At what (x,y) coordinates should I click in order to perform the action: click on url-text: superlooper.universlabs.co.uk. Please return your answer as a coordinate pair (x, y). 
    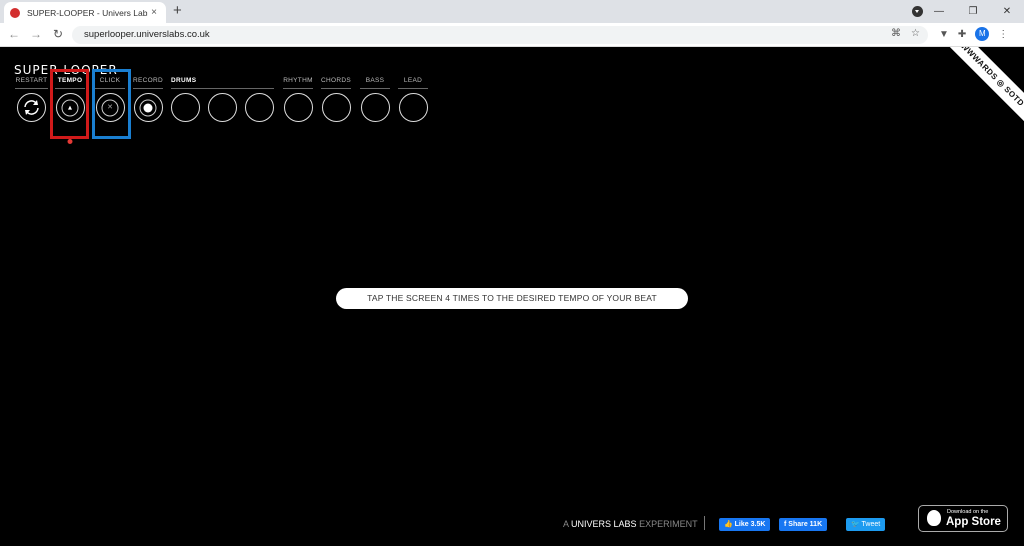
    Looking at the image, I should click on (147, 34).